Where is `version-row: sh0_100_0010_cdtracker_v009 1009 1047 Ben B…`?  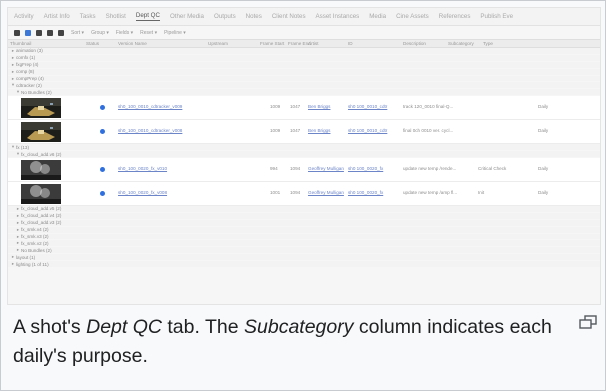 version-row: sh0_100_0010_cdtracker_v009 1009 1047 Ben B… is located at coordinates (304, 108).